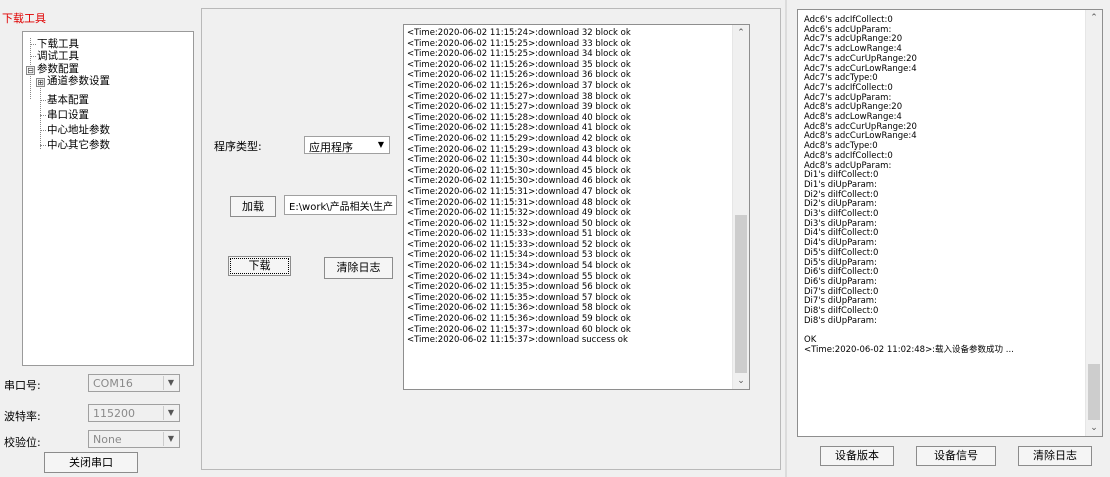 This screenshot has width=1110, height=477. I want to click on parity-label: 校验位:, so click(22, 442).